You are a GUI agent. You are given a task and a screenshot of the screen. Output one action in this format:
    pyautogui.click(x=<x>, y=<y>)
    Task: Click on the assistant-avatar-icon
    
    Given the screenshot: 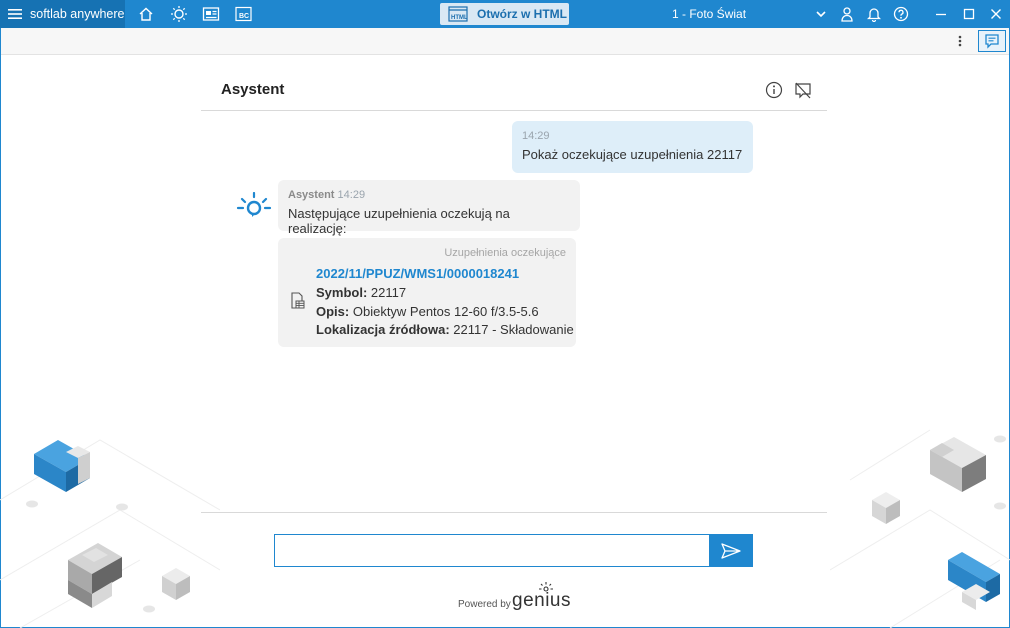 What is the action you would take?
    pyautogui.click(x=254, y=206)
    